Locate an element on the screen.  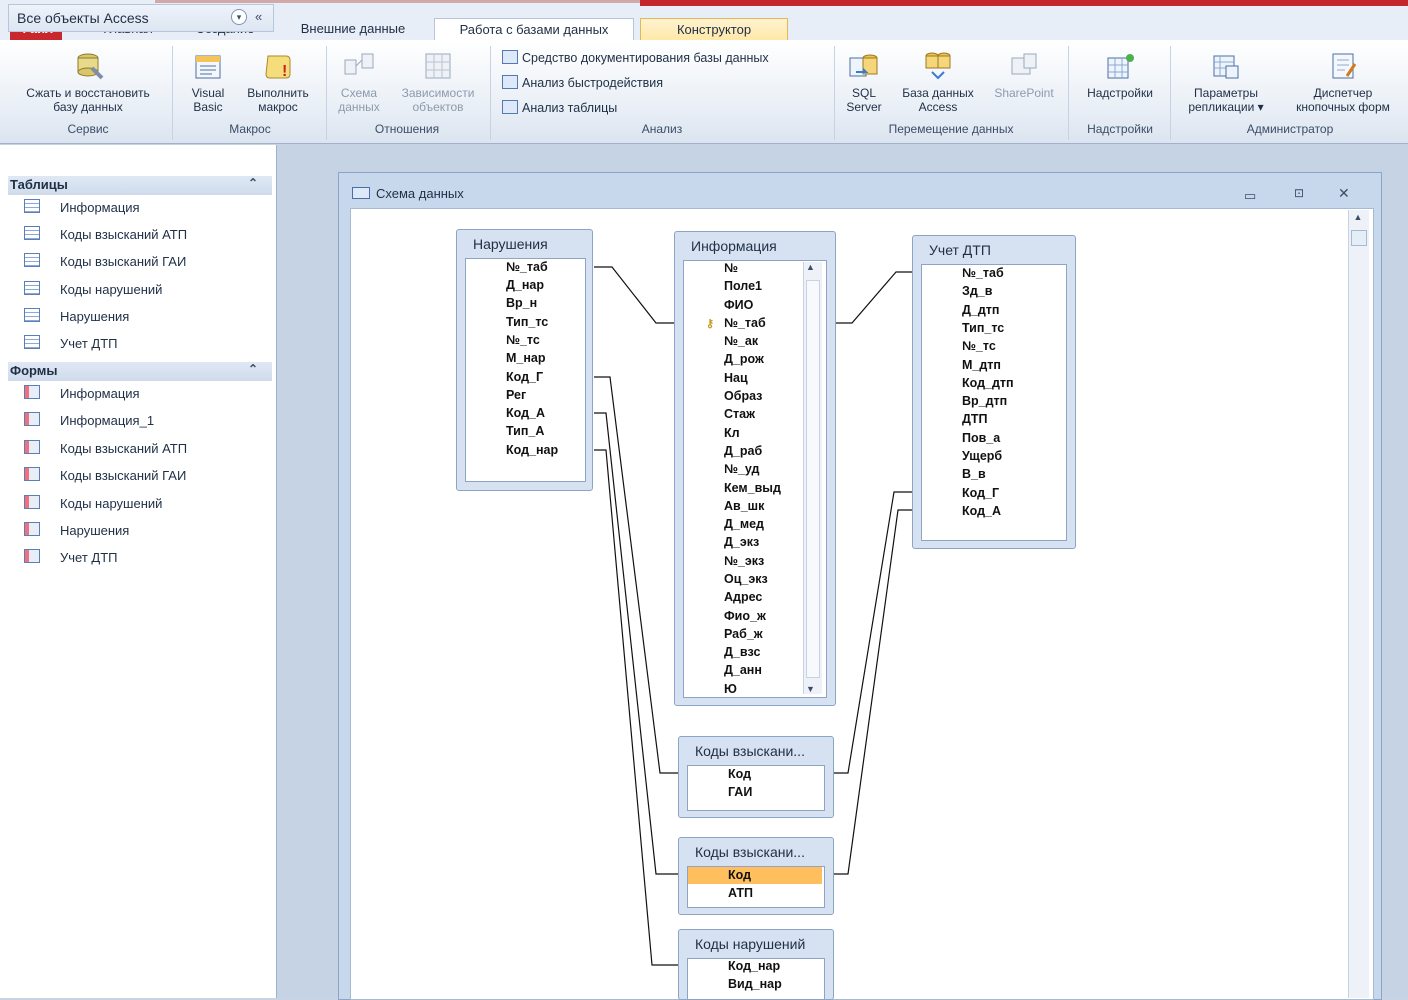
table-accidents: Учет ДТП is located at coordinates (994, 392).